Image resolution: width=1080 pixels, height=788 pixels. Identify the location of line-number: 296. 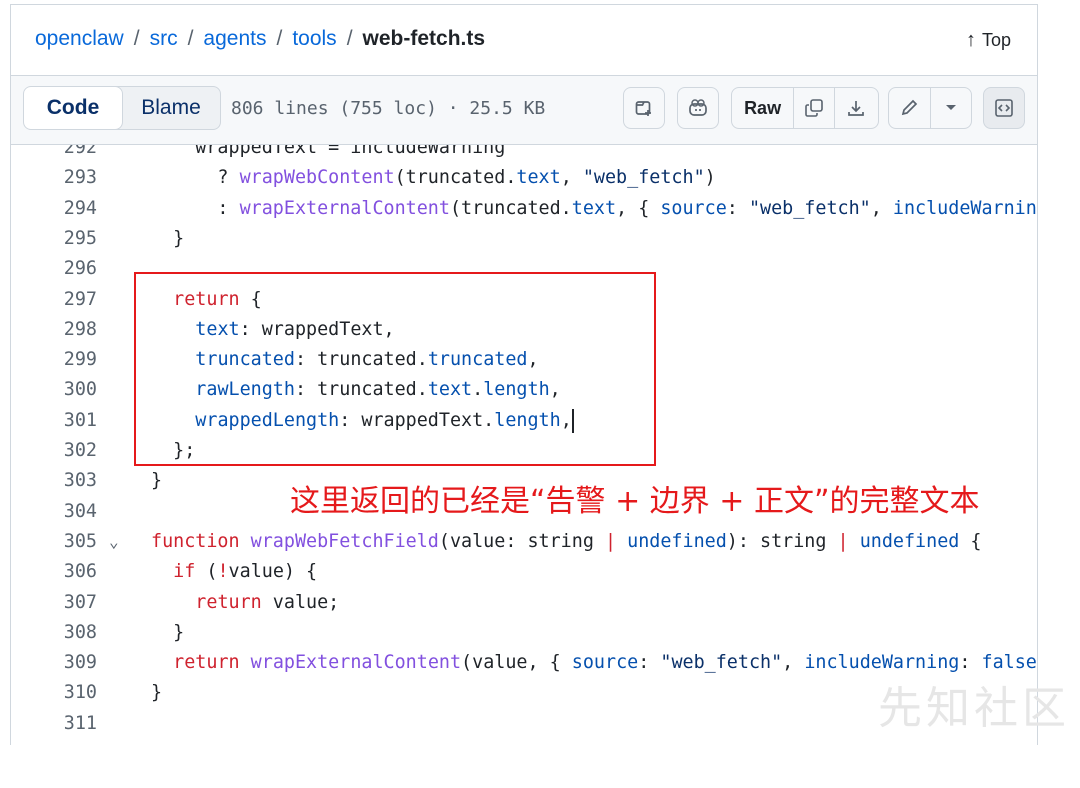
(54, 269).